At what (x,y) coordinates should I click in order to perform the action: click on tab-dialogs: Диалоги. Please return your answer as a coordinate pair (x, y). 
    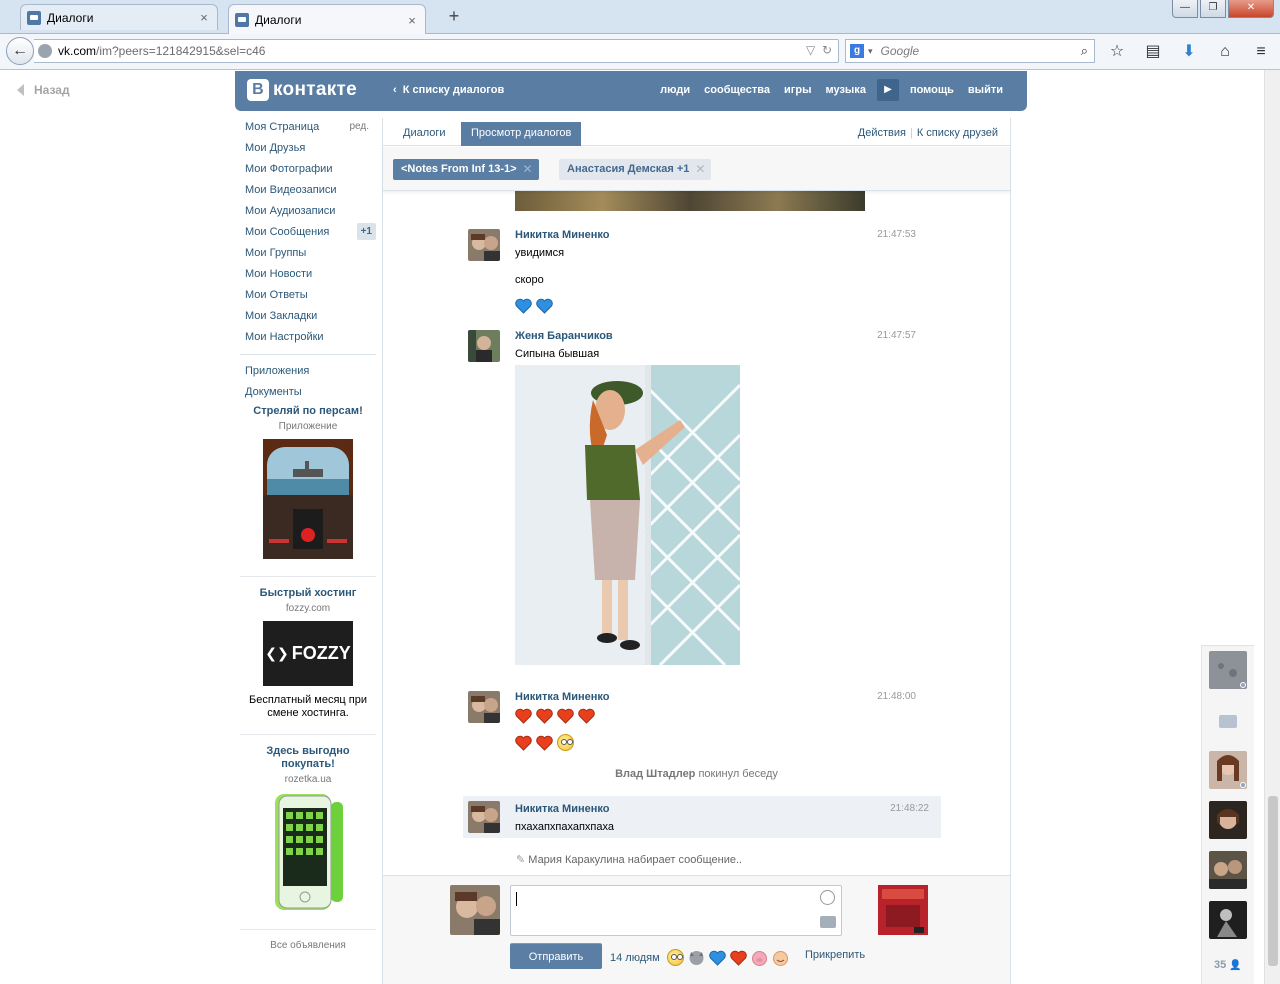
    Looking at the image, I should click on (424, 134).